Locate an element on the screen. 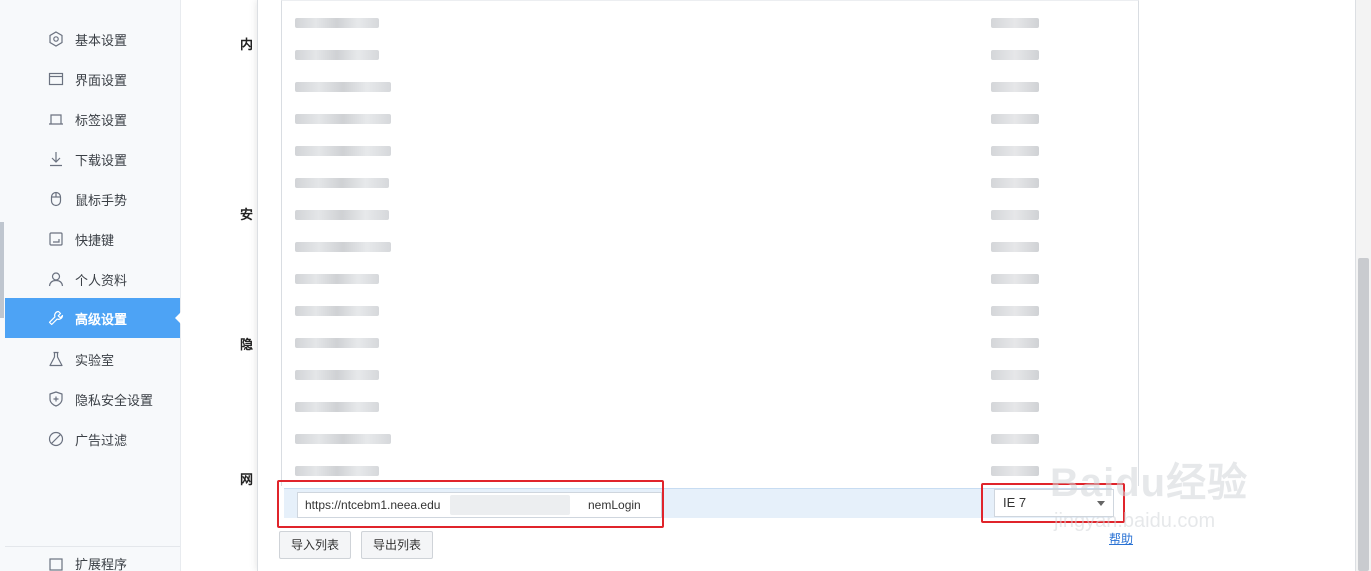  help-link: 帮助 is located at coordinates (1121, 538).